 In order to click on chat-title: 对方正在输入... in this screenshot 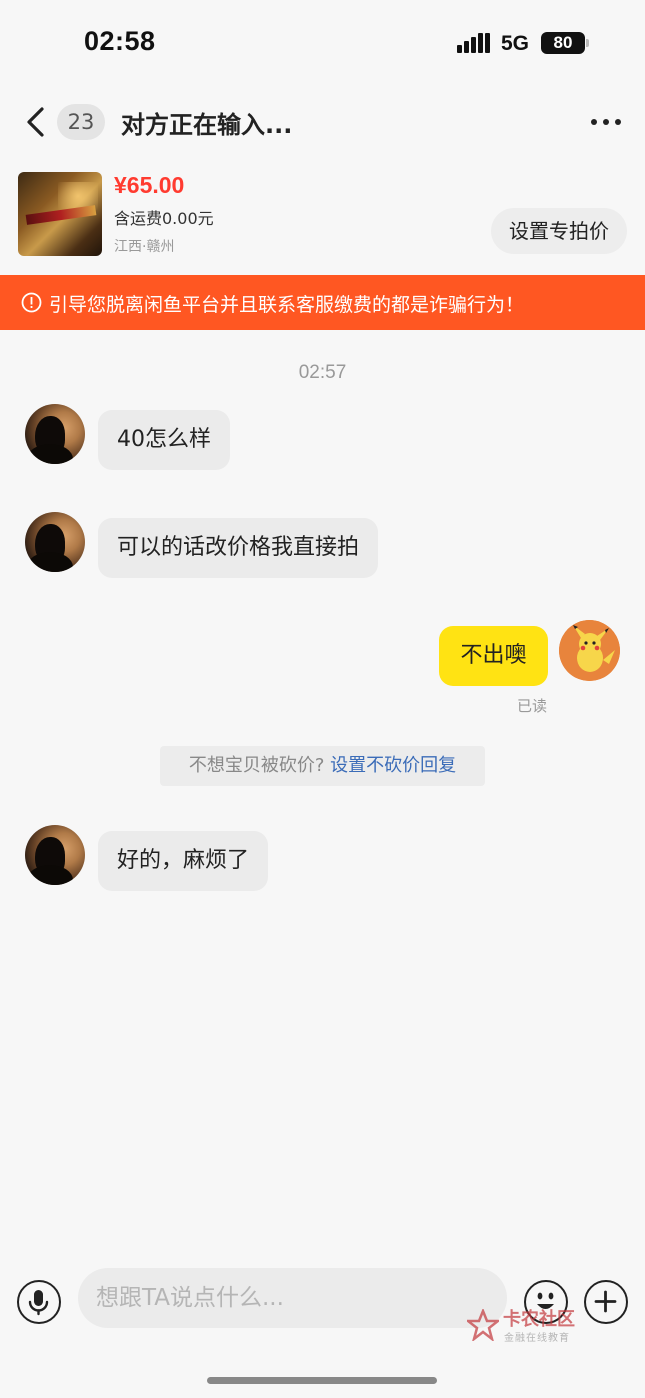, I will do `click(207, 125)`.